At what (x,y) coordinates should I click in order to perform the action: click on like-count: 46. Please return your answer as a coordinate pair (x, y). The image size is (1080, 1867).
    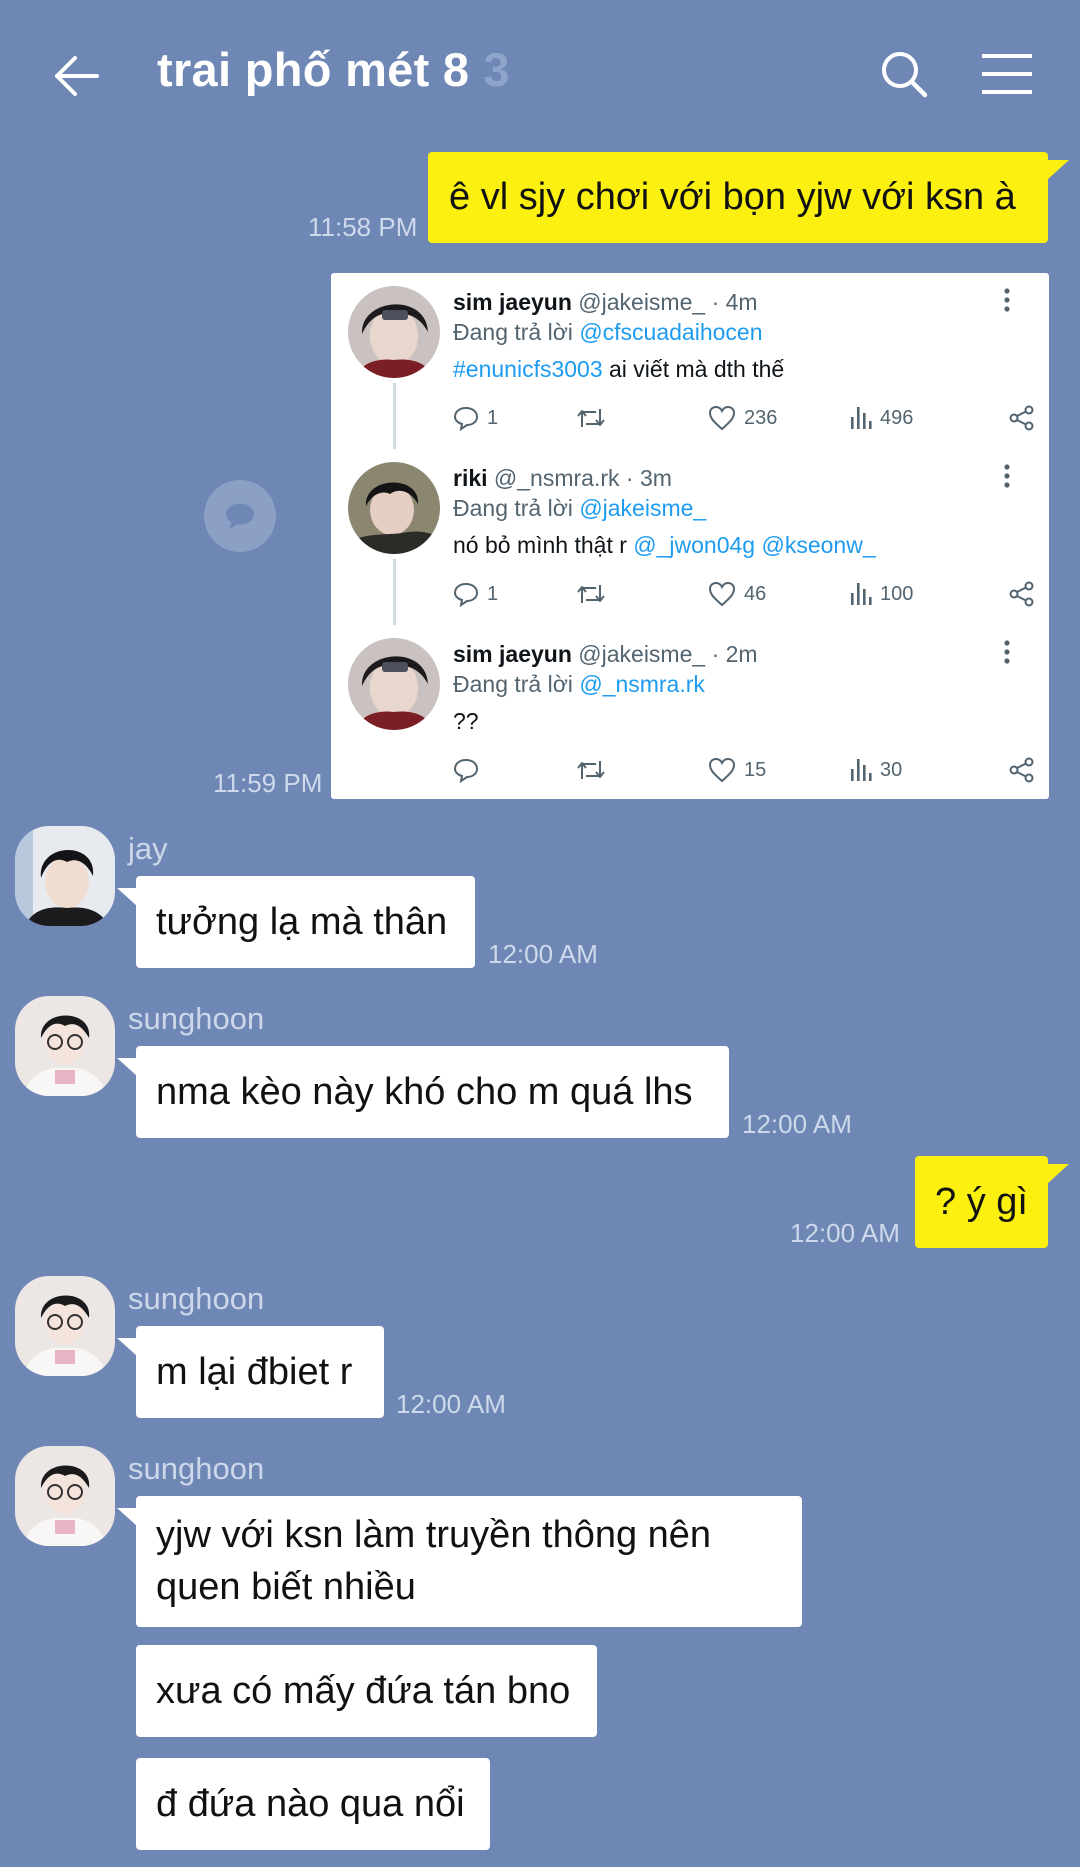
    Looking at the image, I should click on (755, 593).